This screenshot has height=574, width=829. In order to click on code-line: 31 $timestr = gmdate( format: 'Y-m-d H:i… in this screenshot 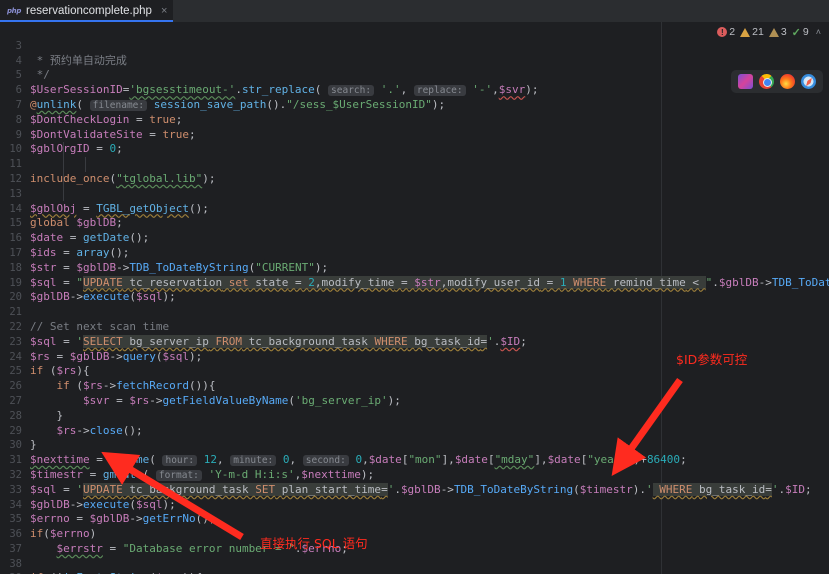, I will do `click(399, 459)`.